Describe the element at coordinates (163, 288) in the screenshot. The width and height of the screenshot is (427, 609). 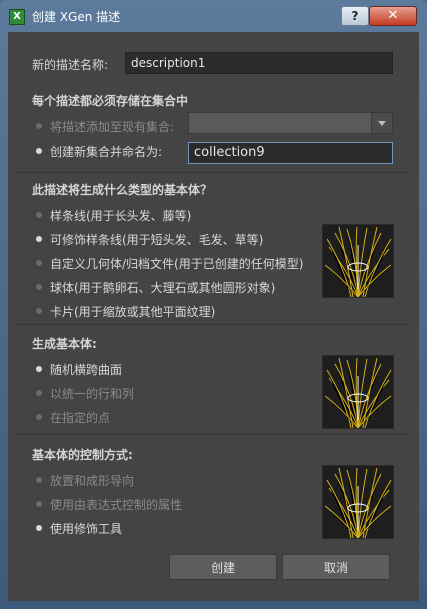
I see `primitive-option-label: 球体(用于鹅卵石、大理石或其他圆形对象)` at that location.